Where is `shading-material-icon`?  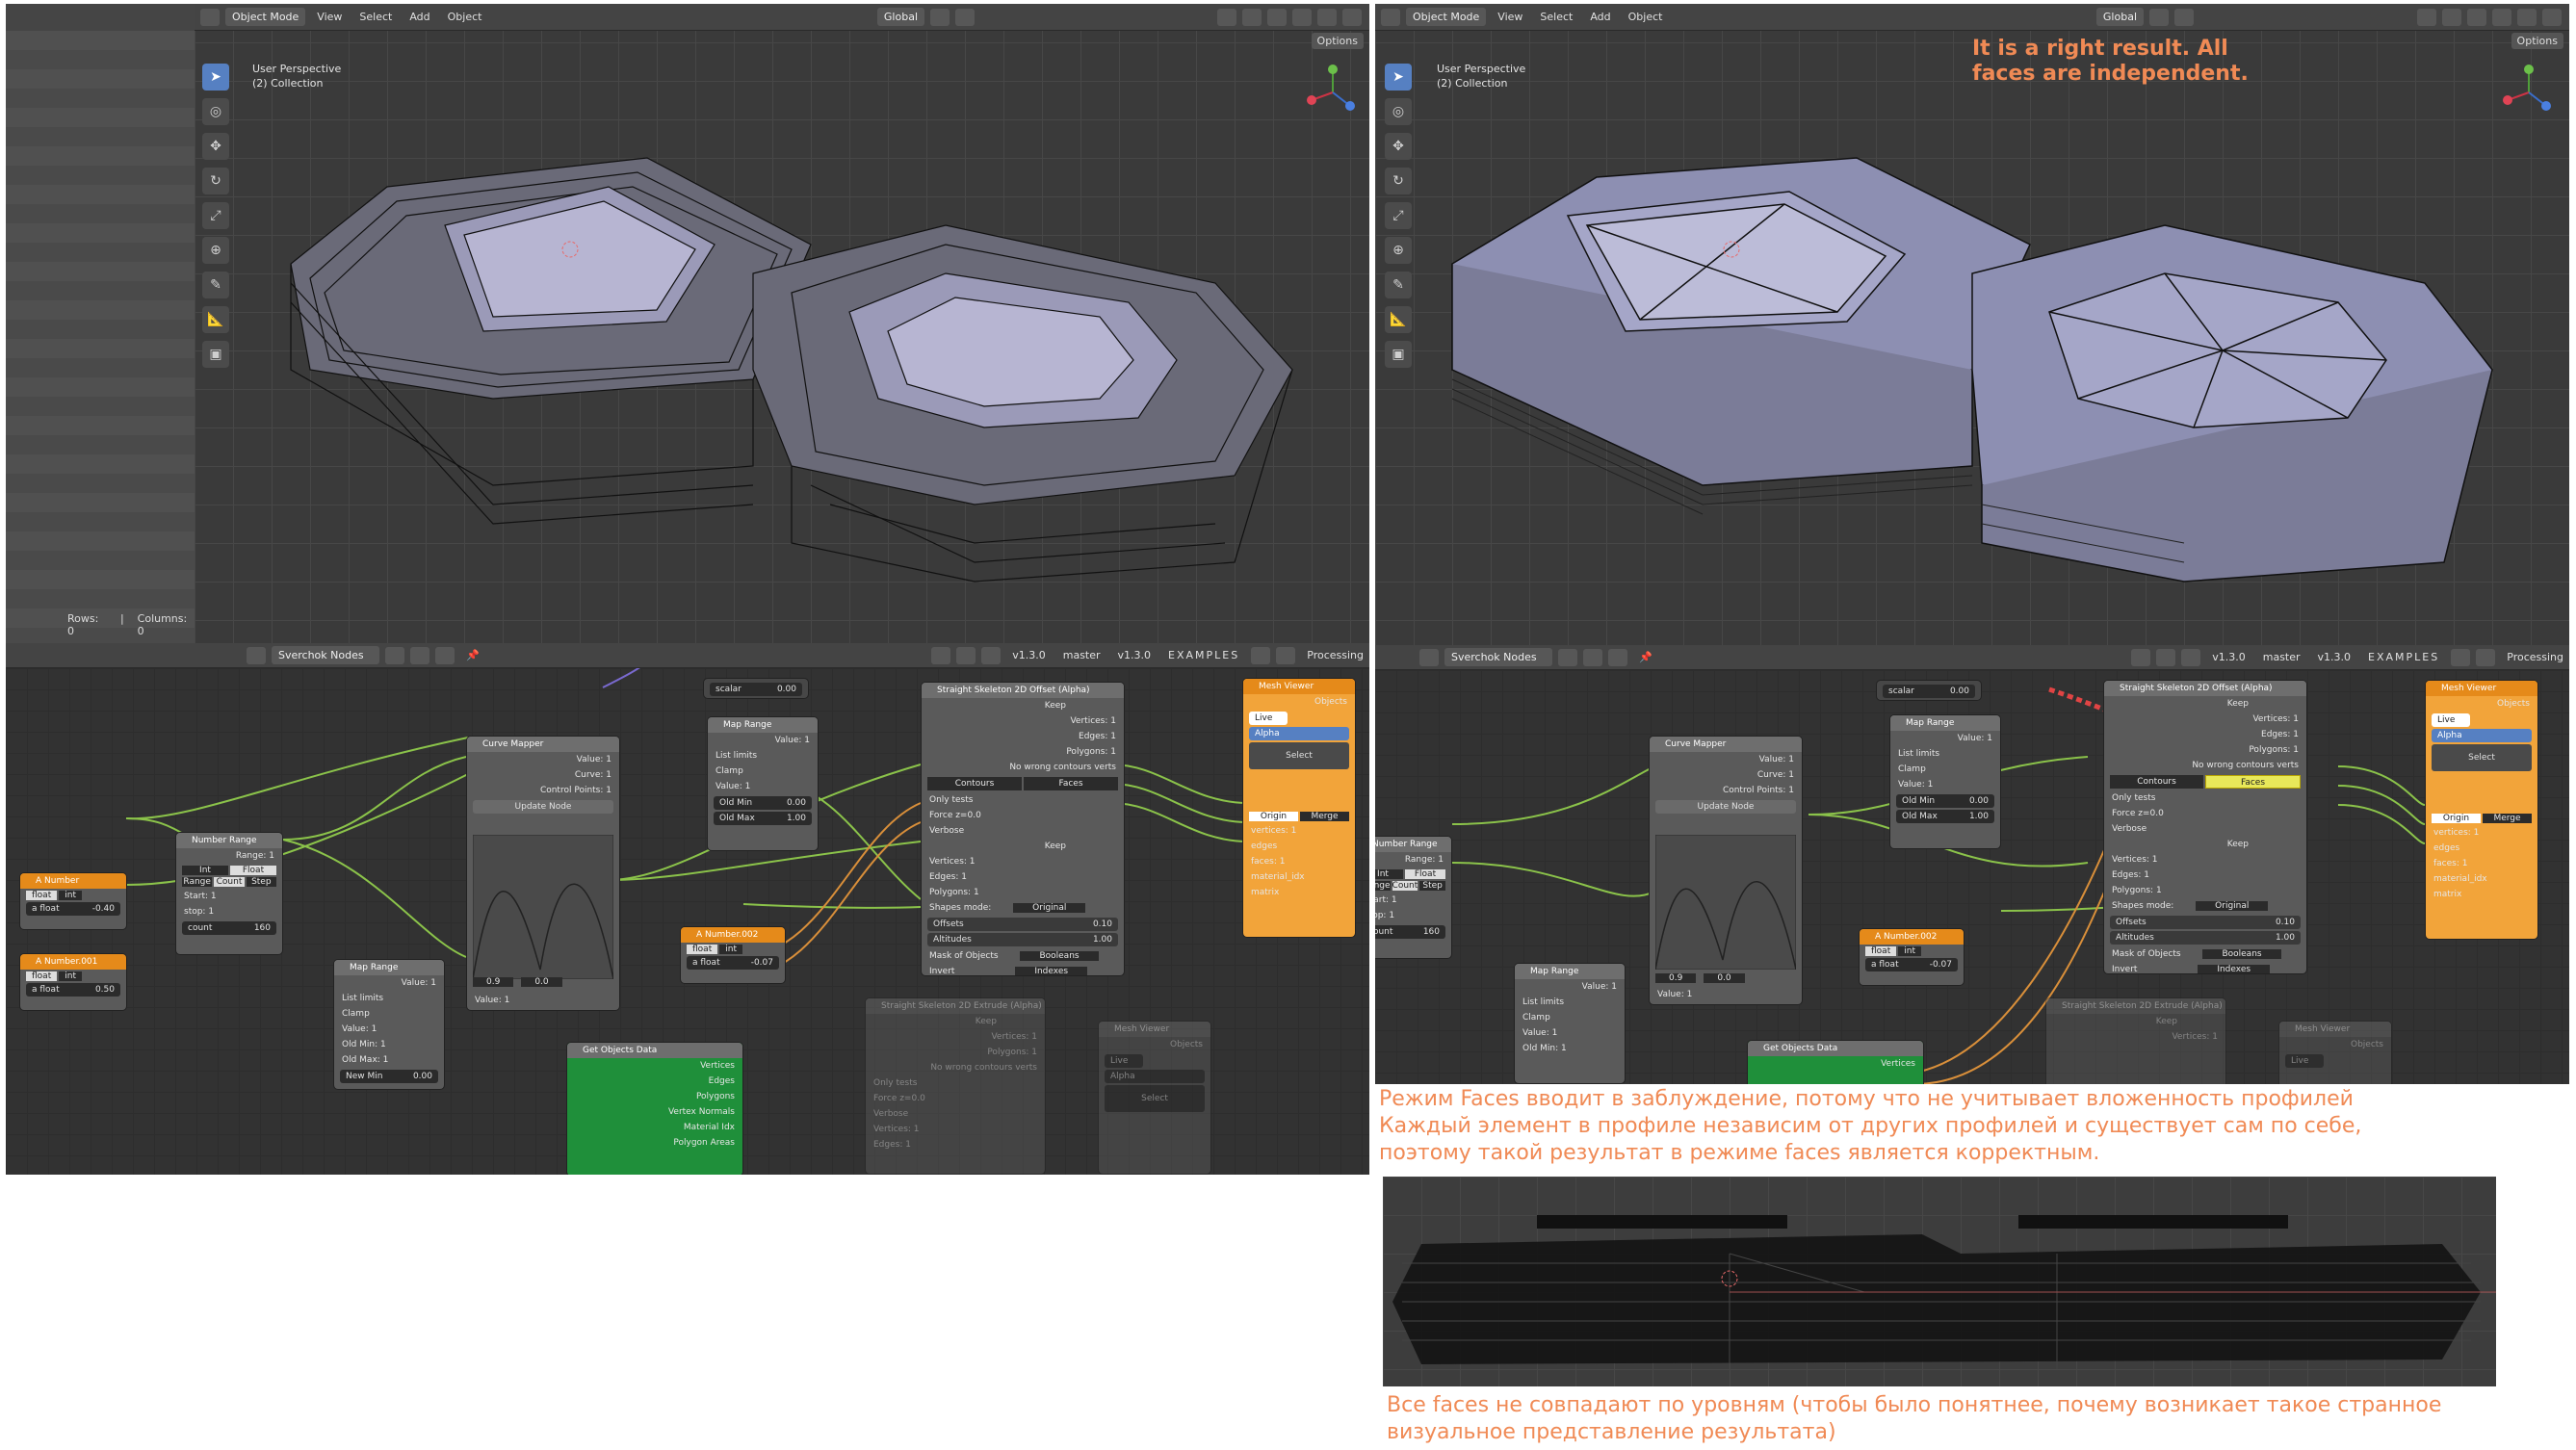 shading-material-icon is located at coordinates (1327, 17).